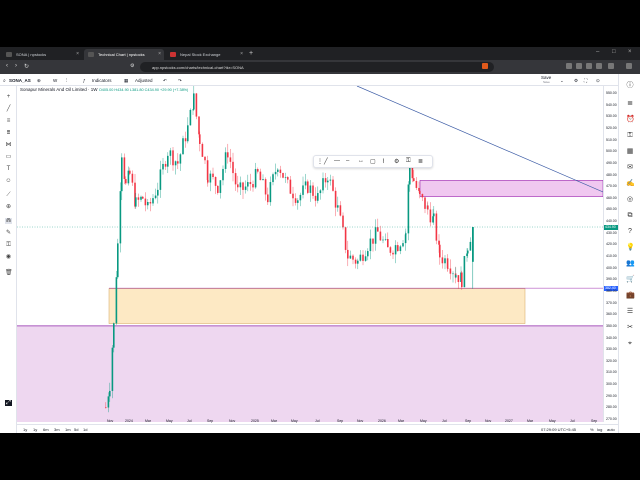  Describe the element at coordinates (611, 232) in the screenshot. I see `price-tick-label: 430.00` at that location.